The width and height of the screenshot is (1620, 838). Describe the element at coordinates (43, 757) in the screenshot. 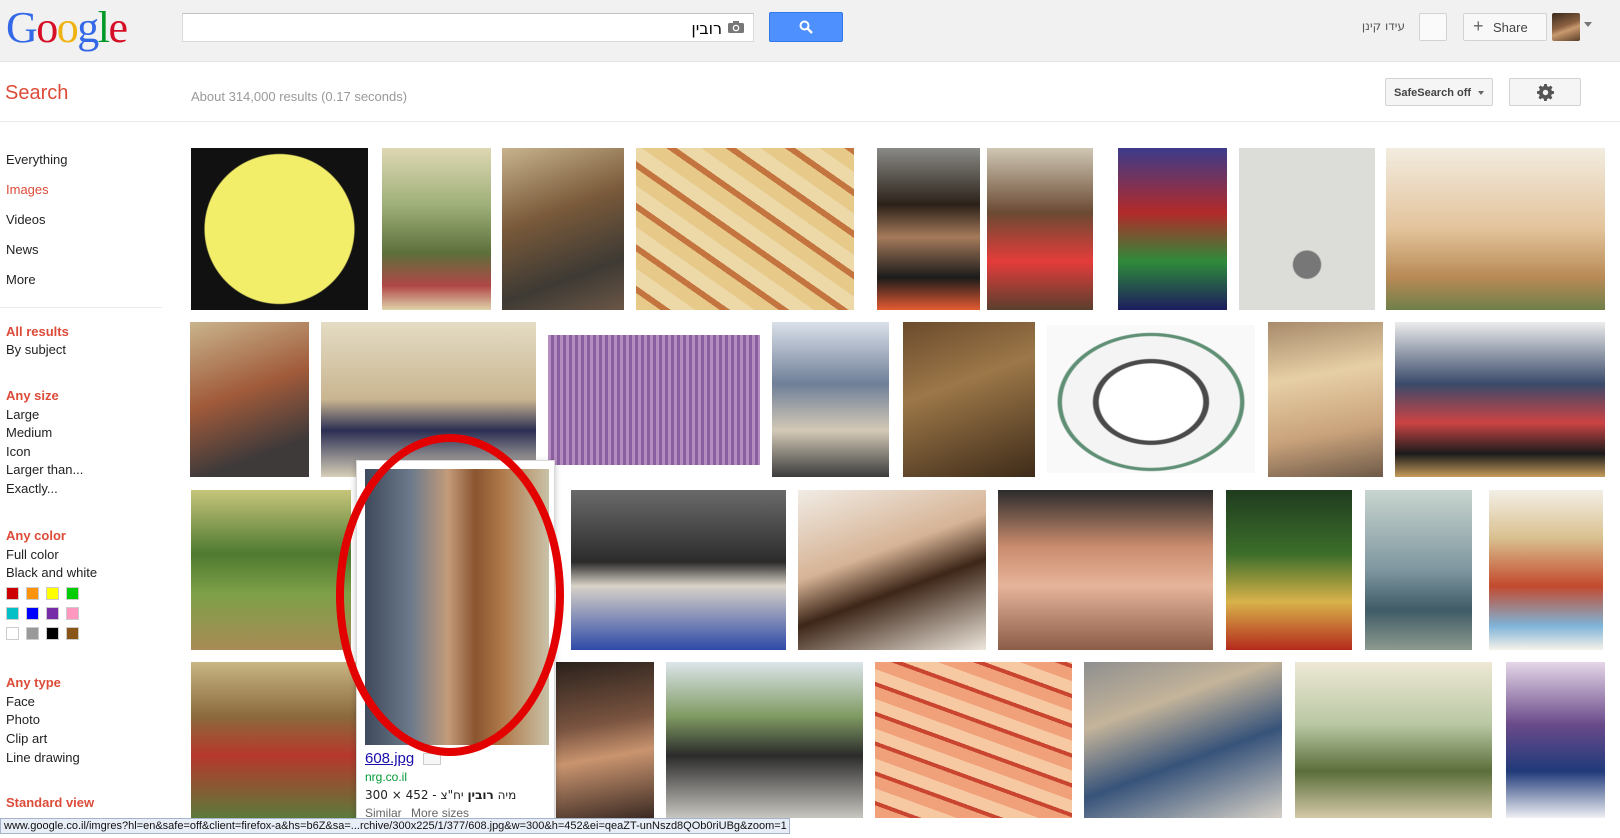

I see `filter-type-line-drawing: Line drawing` at that location.